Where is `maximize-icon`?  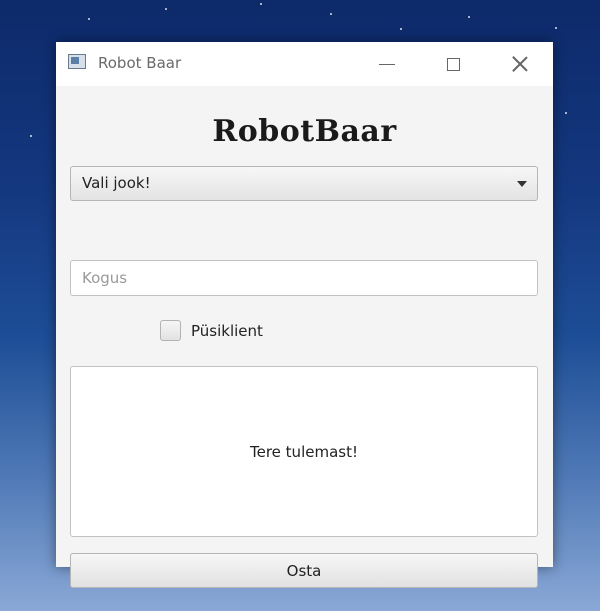
maximize-icon is located at coordinates (453, 64).